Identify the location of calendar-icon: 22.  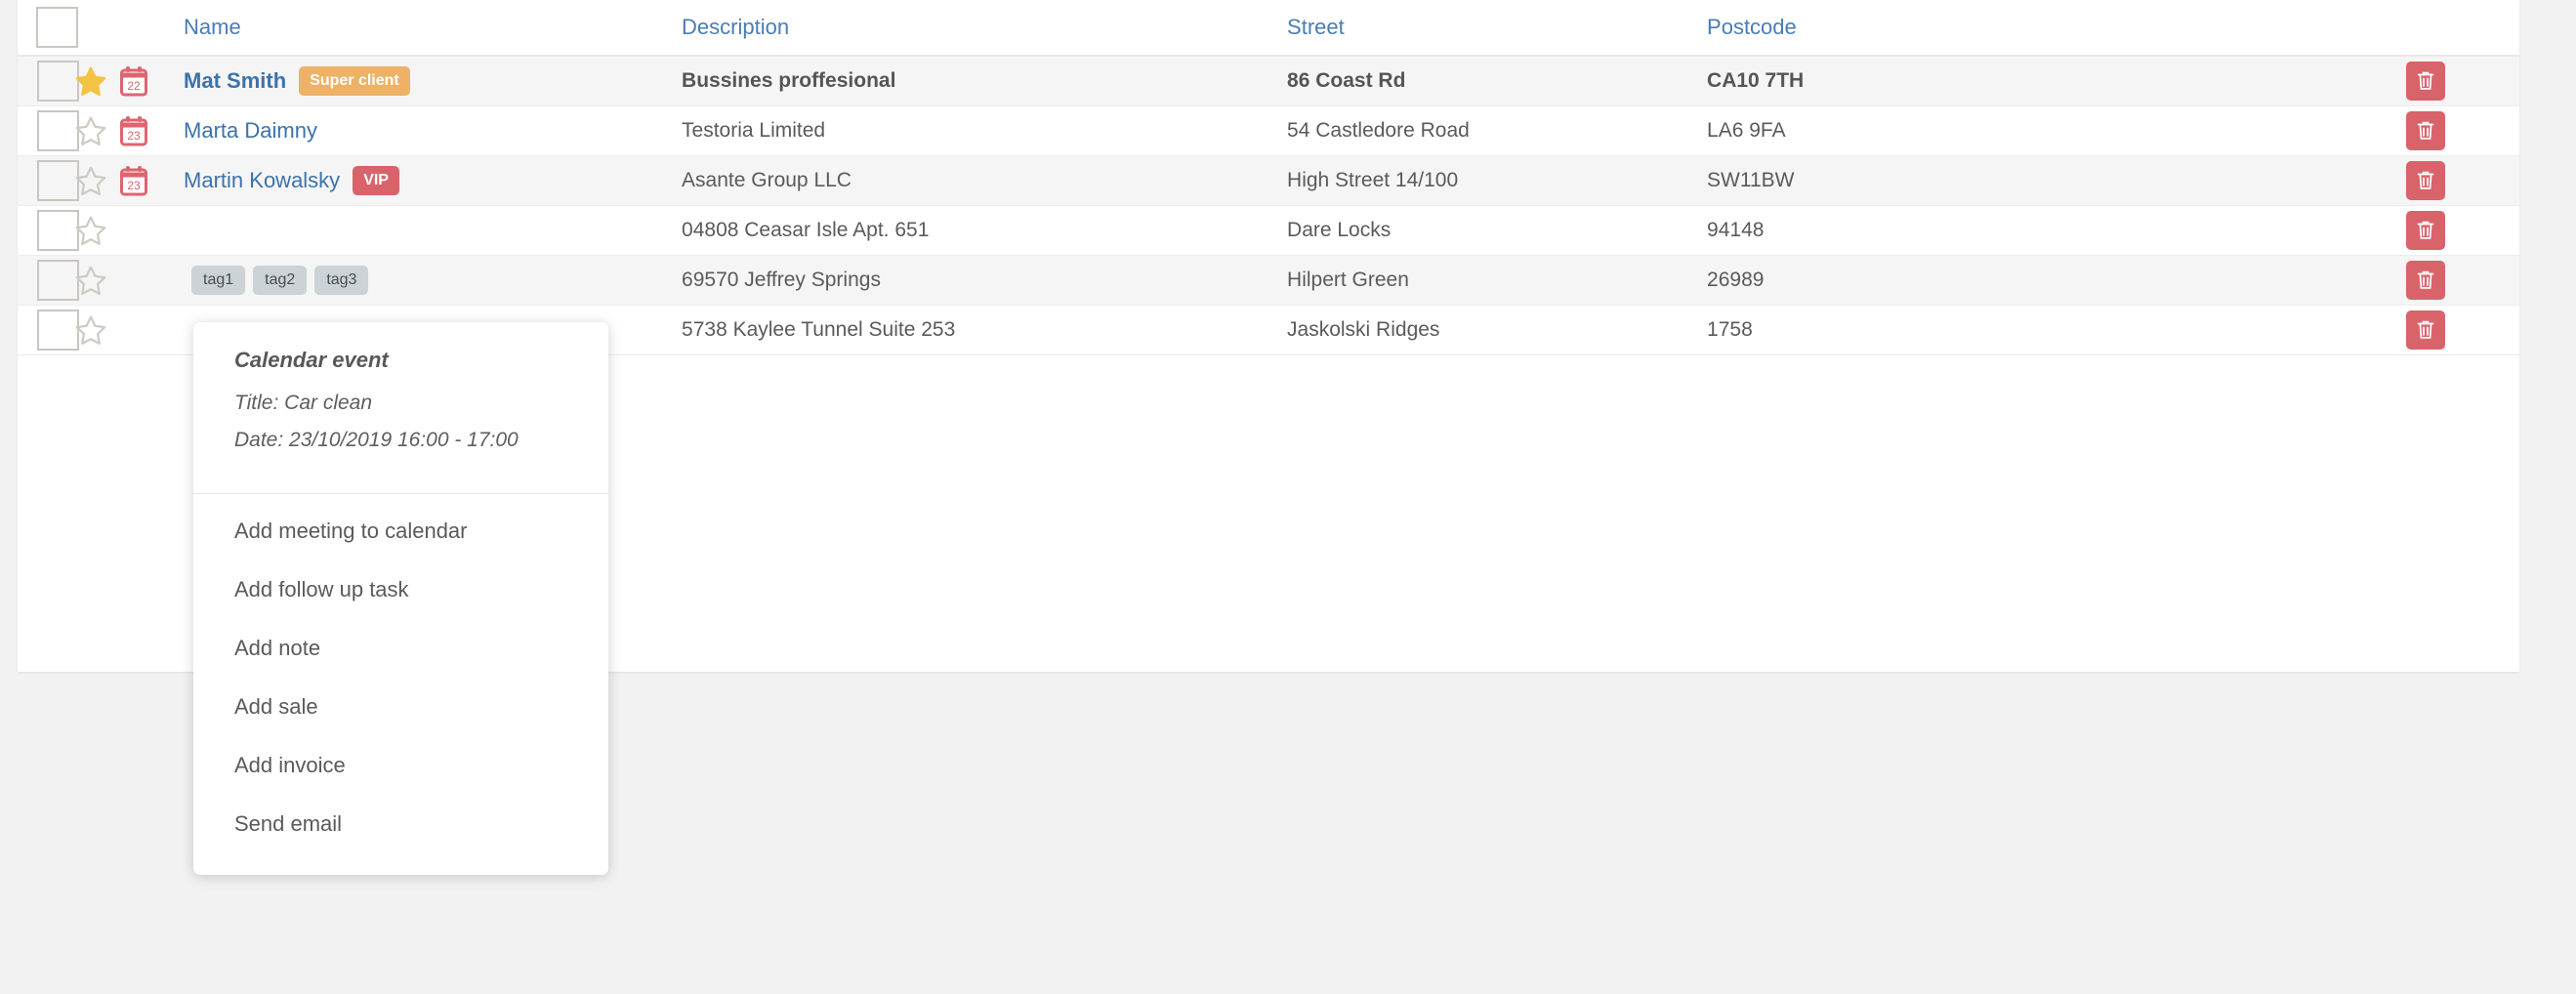
(133, 81).